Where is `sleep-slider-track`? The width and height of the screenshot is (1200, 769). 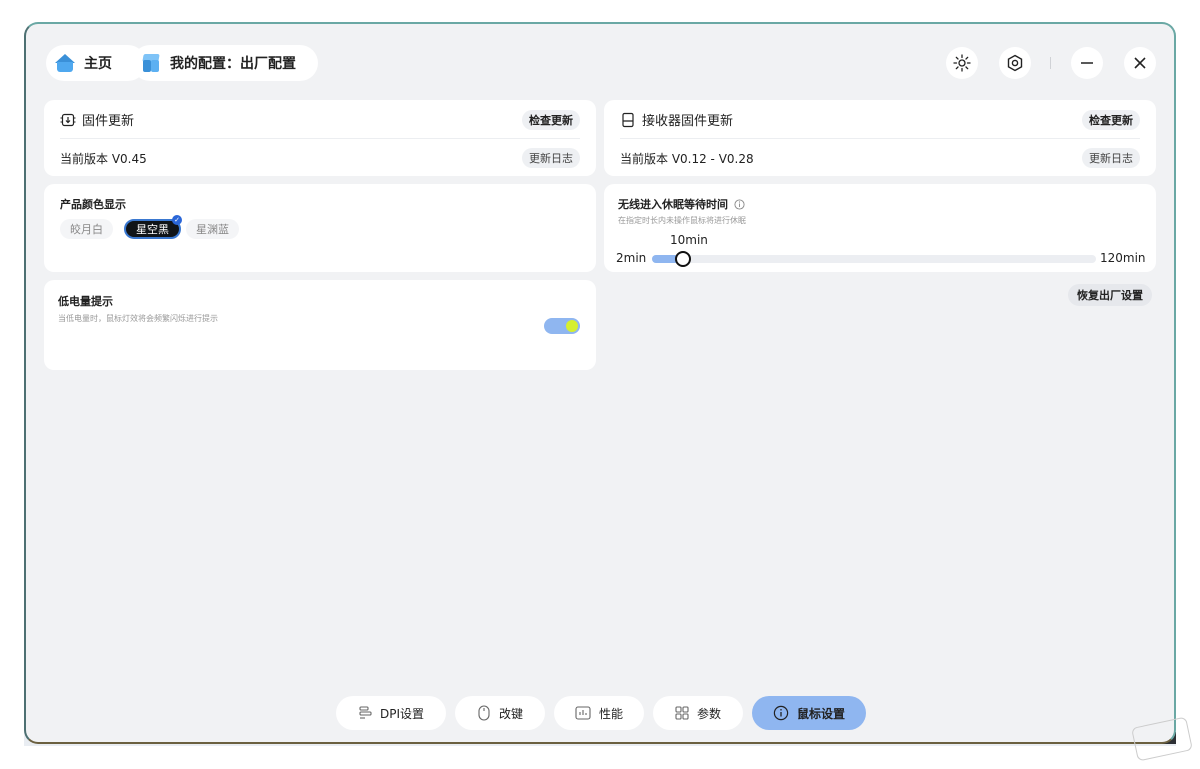 sleep-slider-track is located at coordinates (874, 259).